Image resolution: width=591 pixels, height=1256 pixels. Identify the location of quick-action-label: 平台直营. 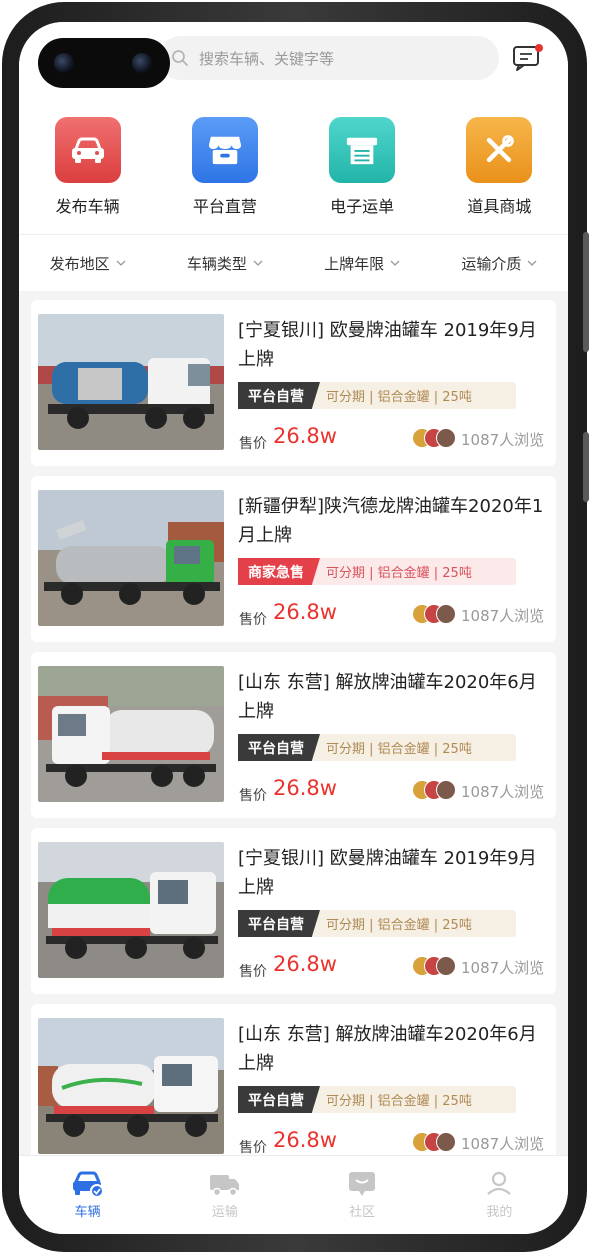
(224, 206).